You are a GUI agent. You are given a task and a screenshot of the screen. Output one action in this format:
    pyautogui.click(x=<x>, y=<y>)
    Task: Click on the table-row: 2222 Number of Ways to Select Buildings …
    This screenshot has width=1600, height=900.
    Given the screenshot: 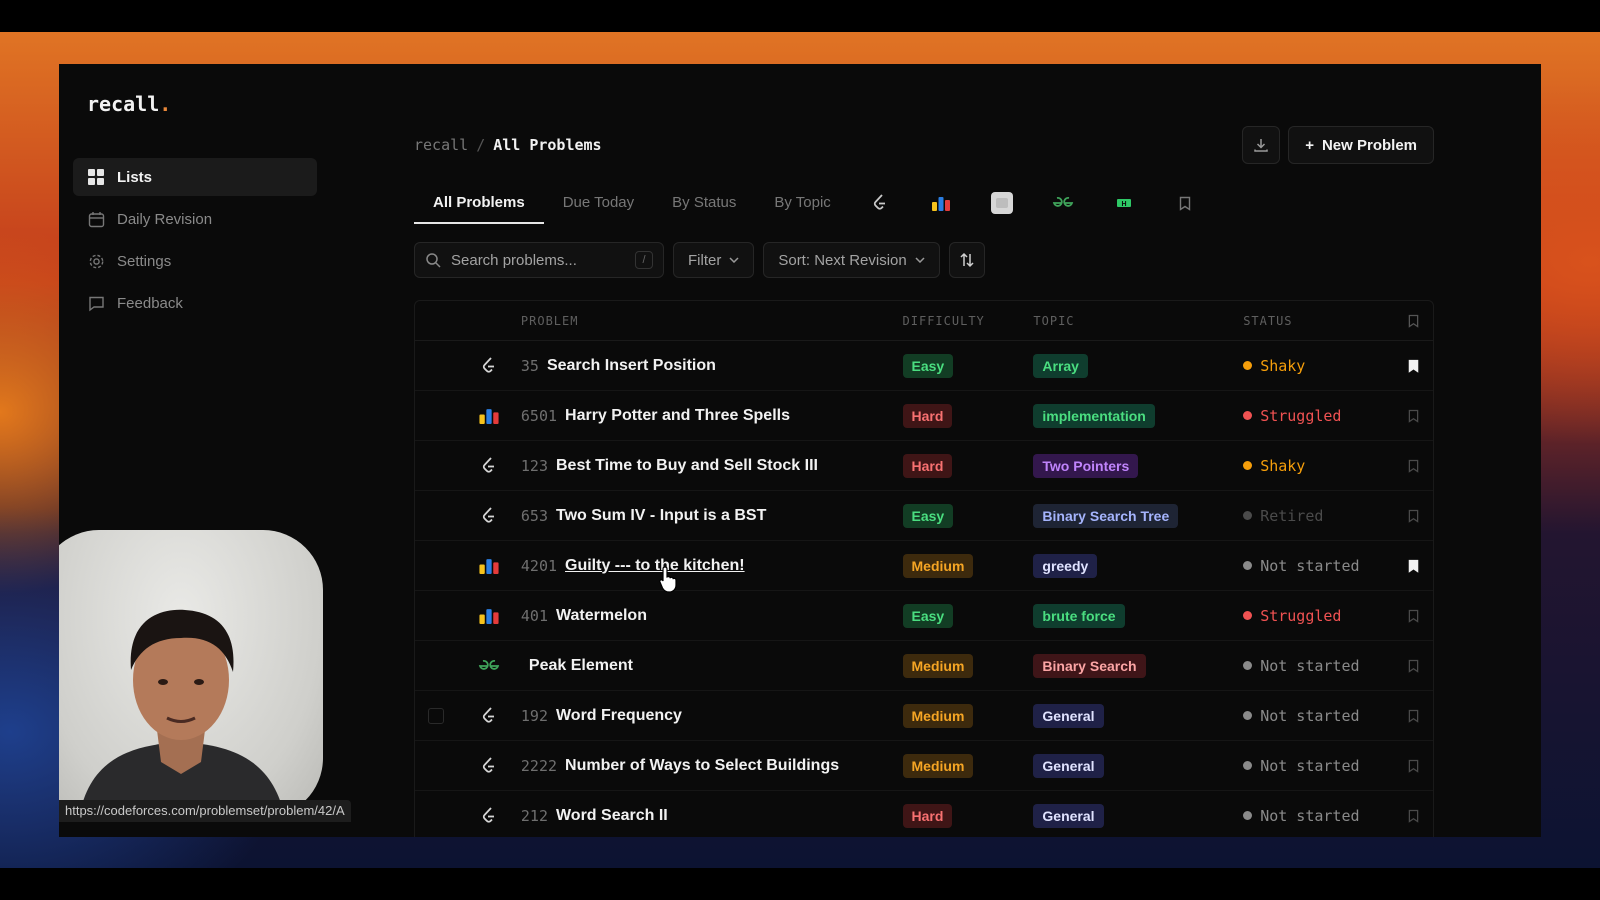 What is the action you would take?
    pyautogui.click(x=924, y=766)
    